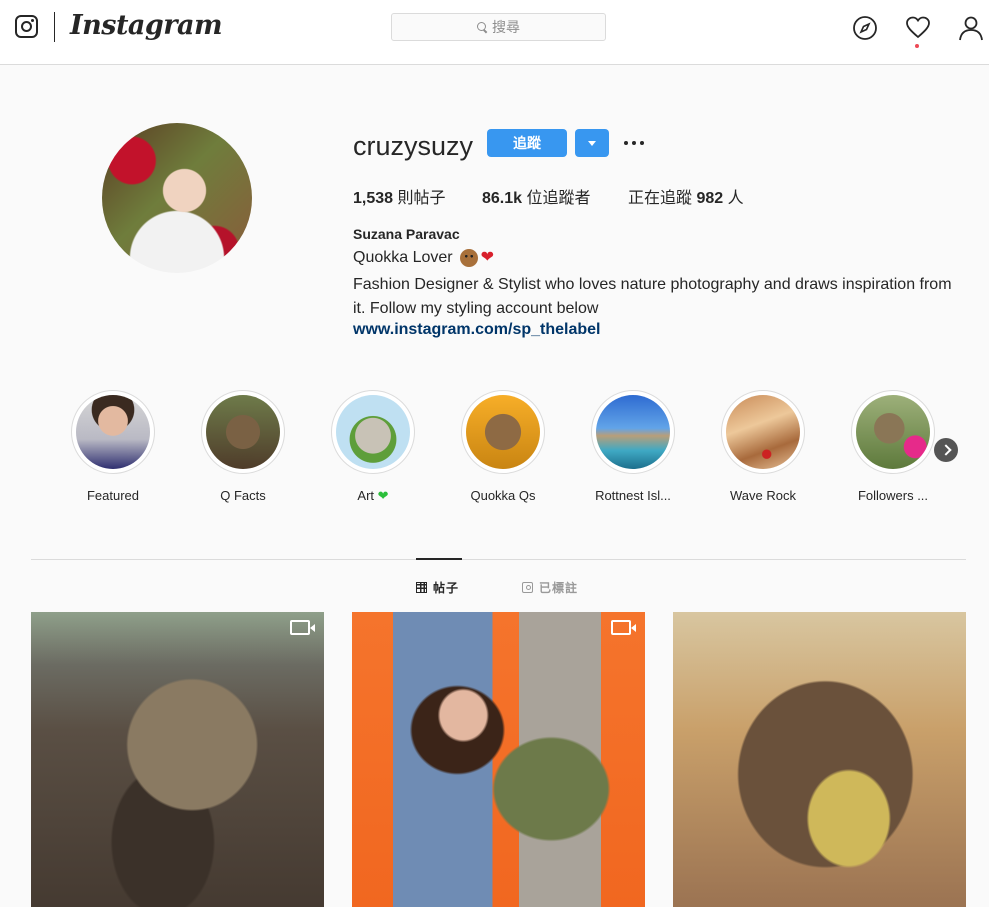 This screenshot has width=989, height=907. I want to click on highlight-art: Art ❤, so click(373, 447).